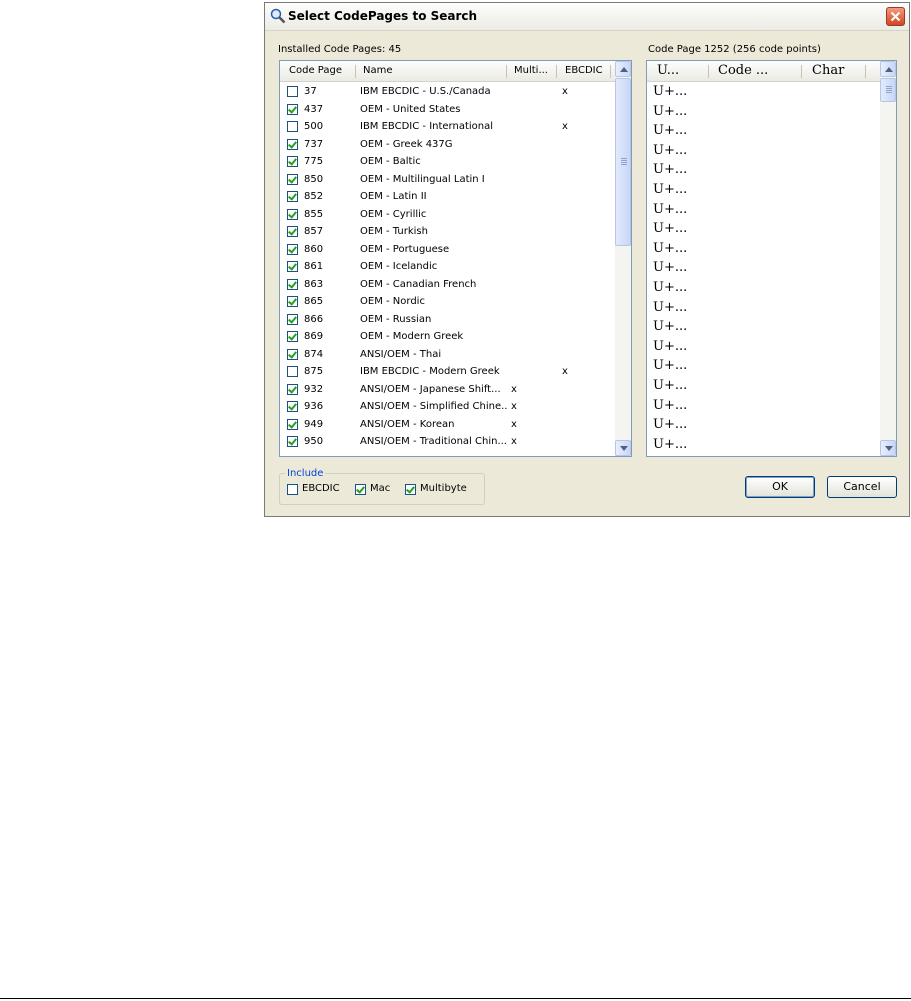 This screenshot has width=911, height=1001. What do you see at coordinates (448, 180) in the screenshot?
I see `code-page-row: 850 OEM - Multilingual Latin I` at bounding box center [448, 180].